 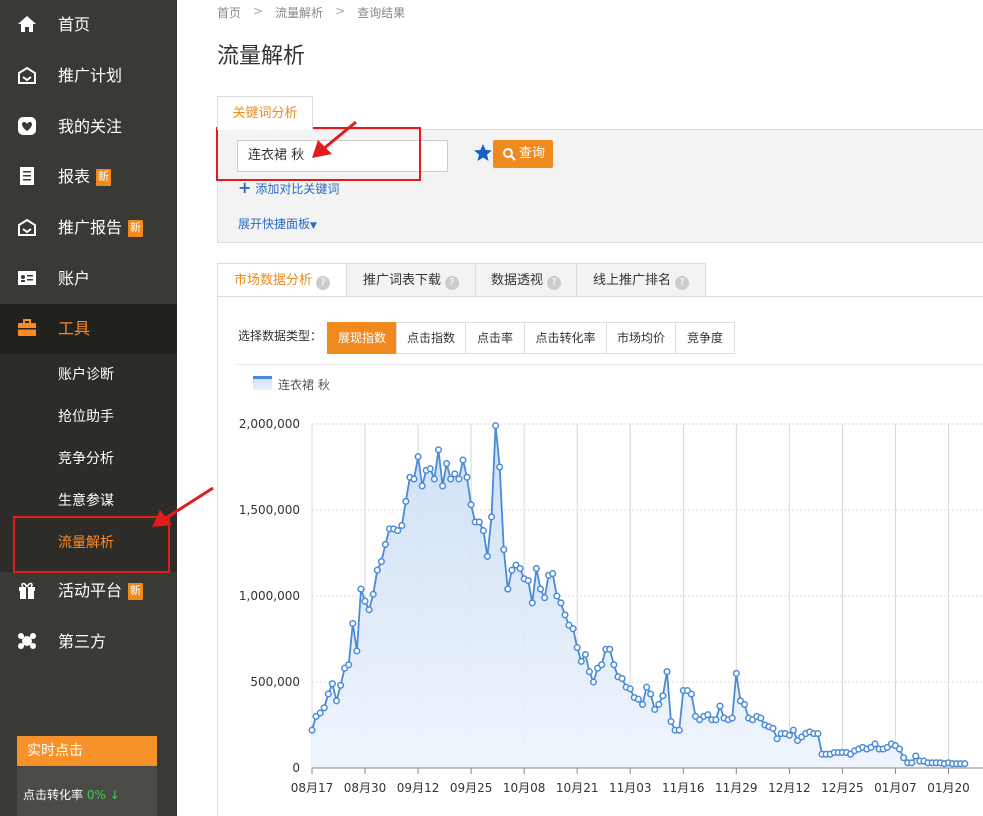 I want to click on y-tick-label: 1,000,000, so click(x=269, y=596).